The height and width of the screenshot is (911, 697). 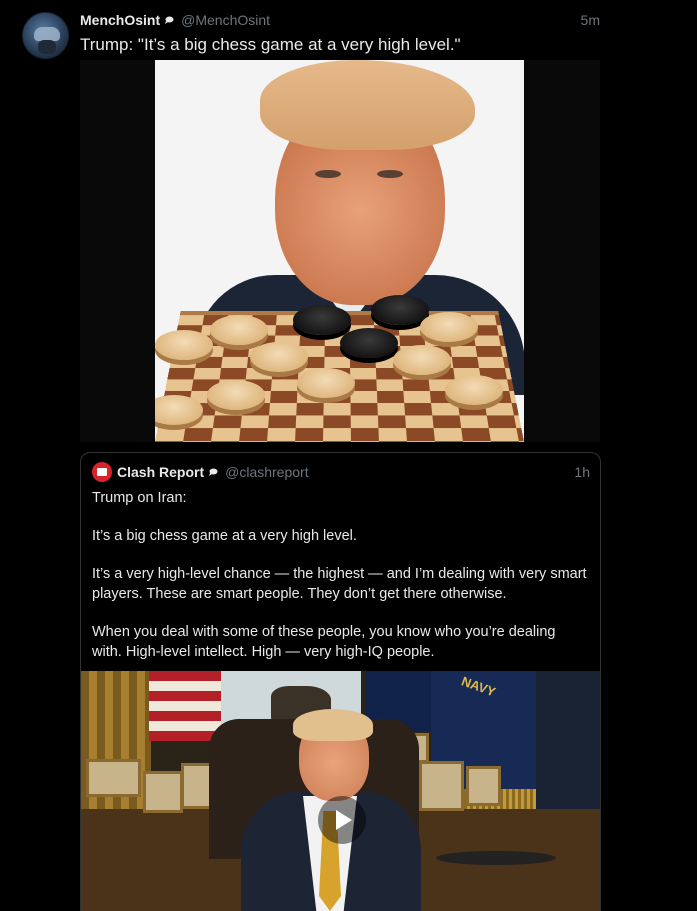 I want to click on quote-author-name: Clash Report, so click(x=160, y=472).